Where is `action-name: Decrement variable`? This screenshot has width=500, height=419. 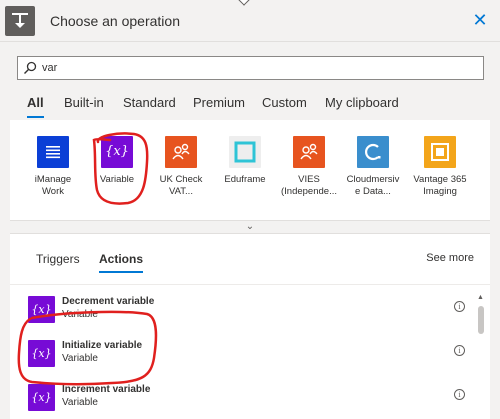
action-name: Decrement variable is located at coordinates (108, 301).